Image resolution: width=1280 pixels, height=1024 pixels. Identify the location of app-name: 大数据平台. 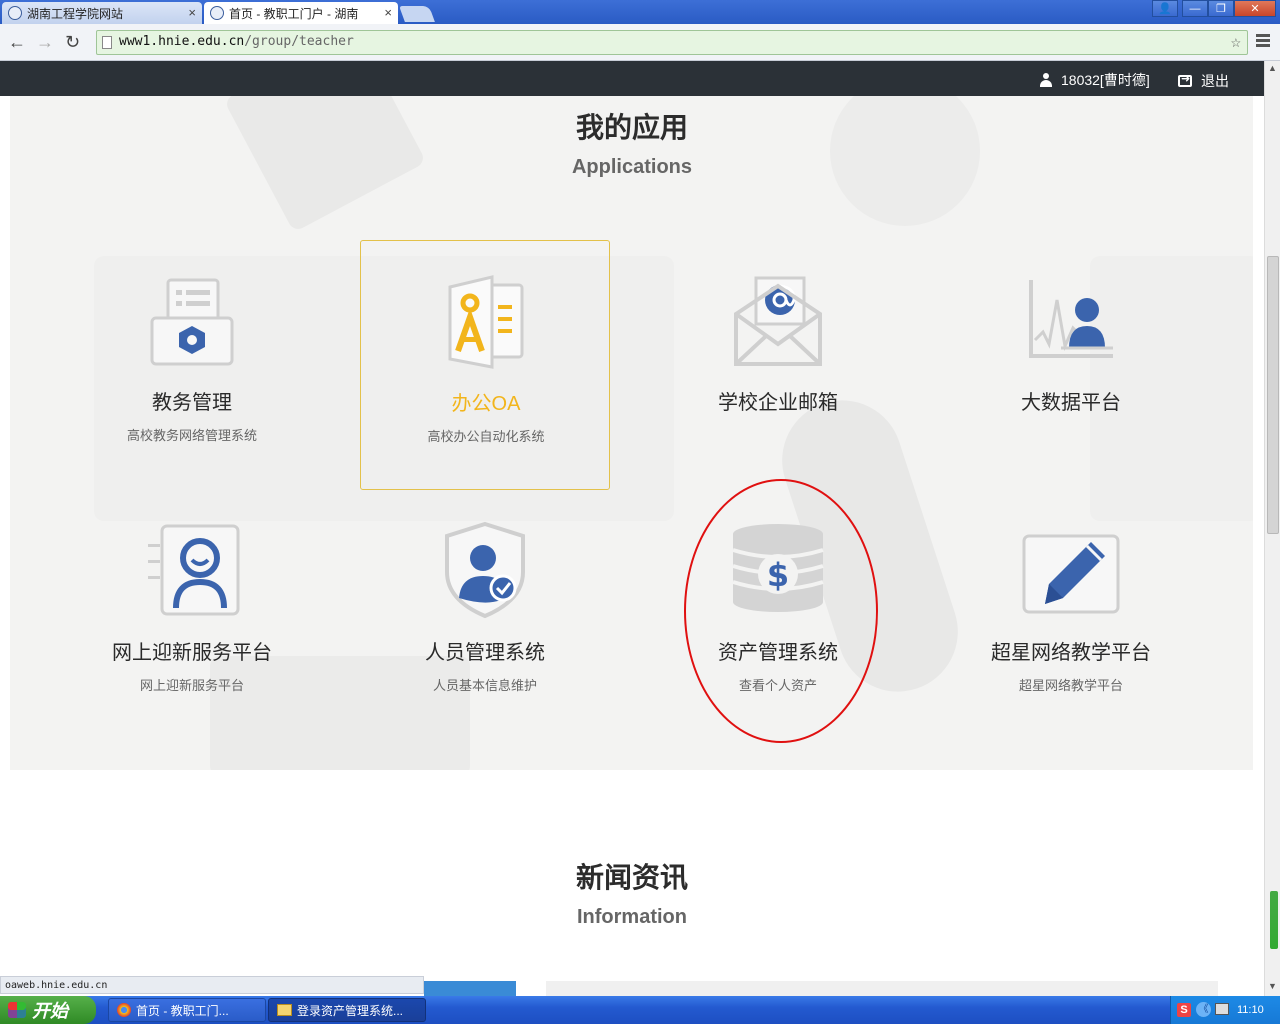
(1071, 403).